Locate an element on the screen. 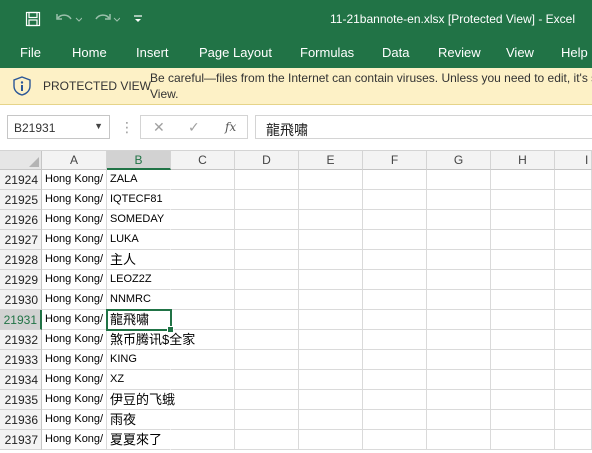 This screenshot has width=592, height=453. column-header-i: I is located at coordinates (573, 160).